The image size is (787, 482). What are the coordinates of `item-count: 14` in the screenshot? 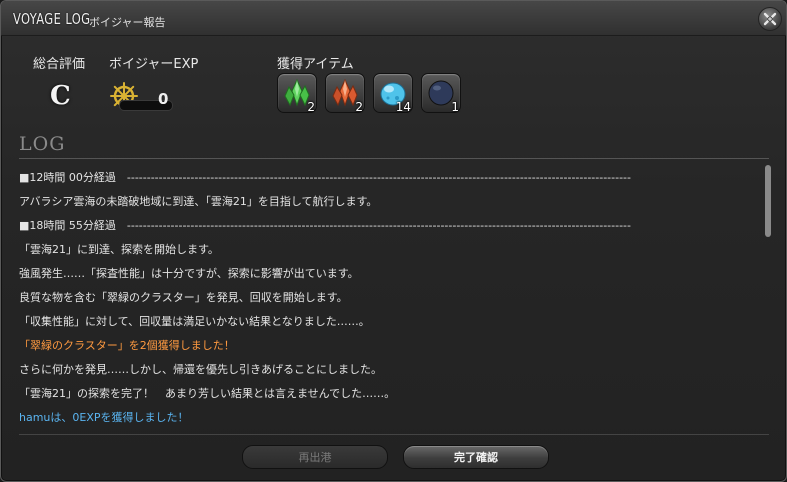 It's located at (403, 107).